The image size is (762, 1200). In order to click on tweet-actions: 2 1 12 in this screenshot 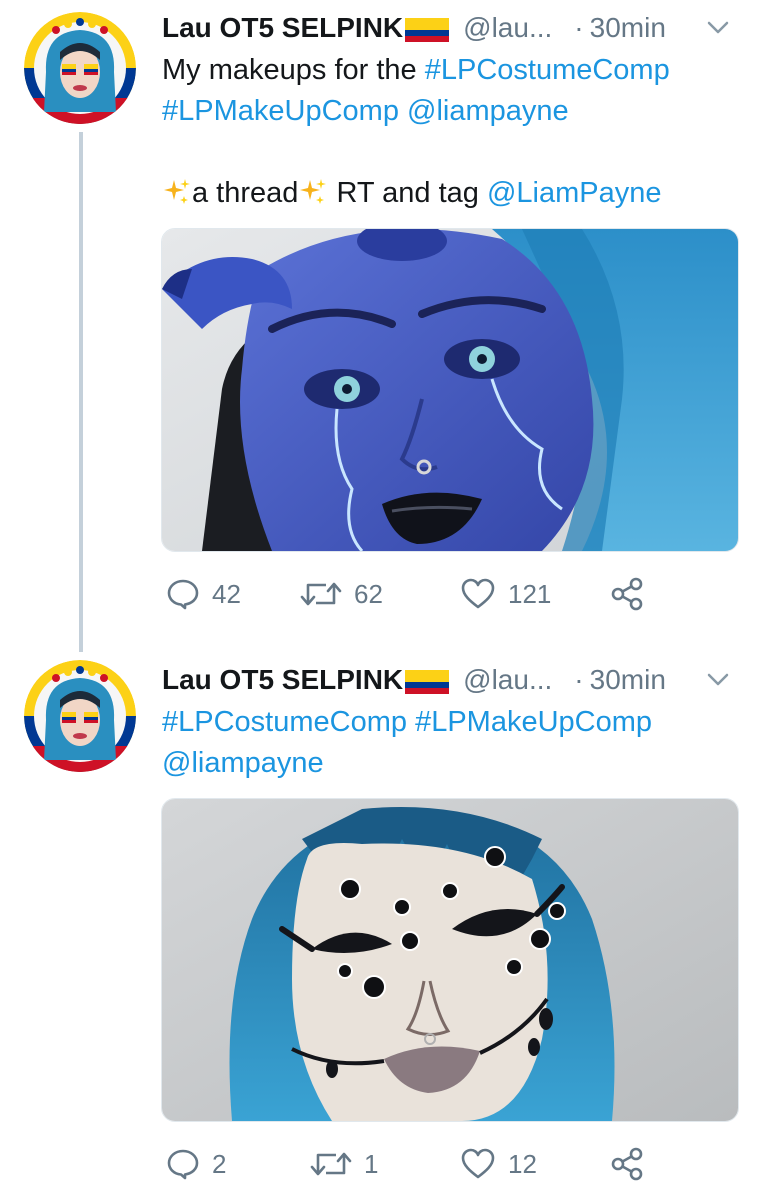, I will do `click(442, 1164)`.